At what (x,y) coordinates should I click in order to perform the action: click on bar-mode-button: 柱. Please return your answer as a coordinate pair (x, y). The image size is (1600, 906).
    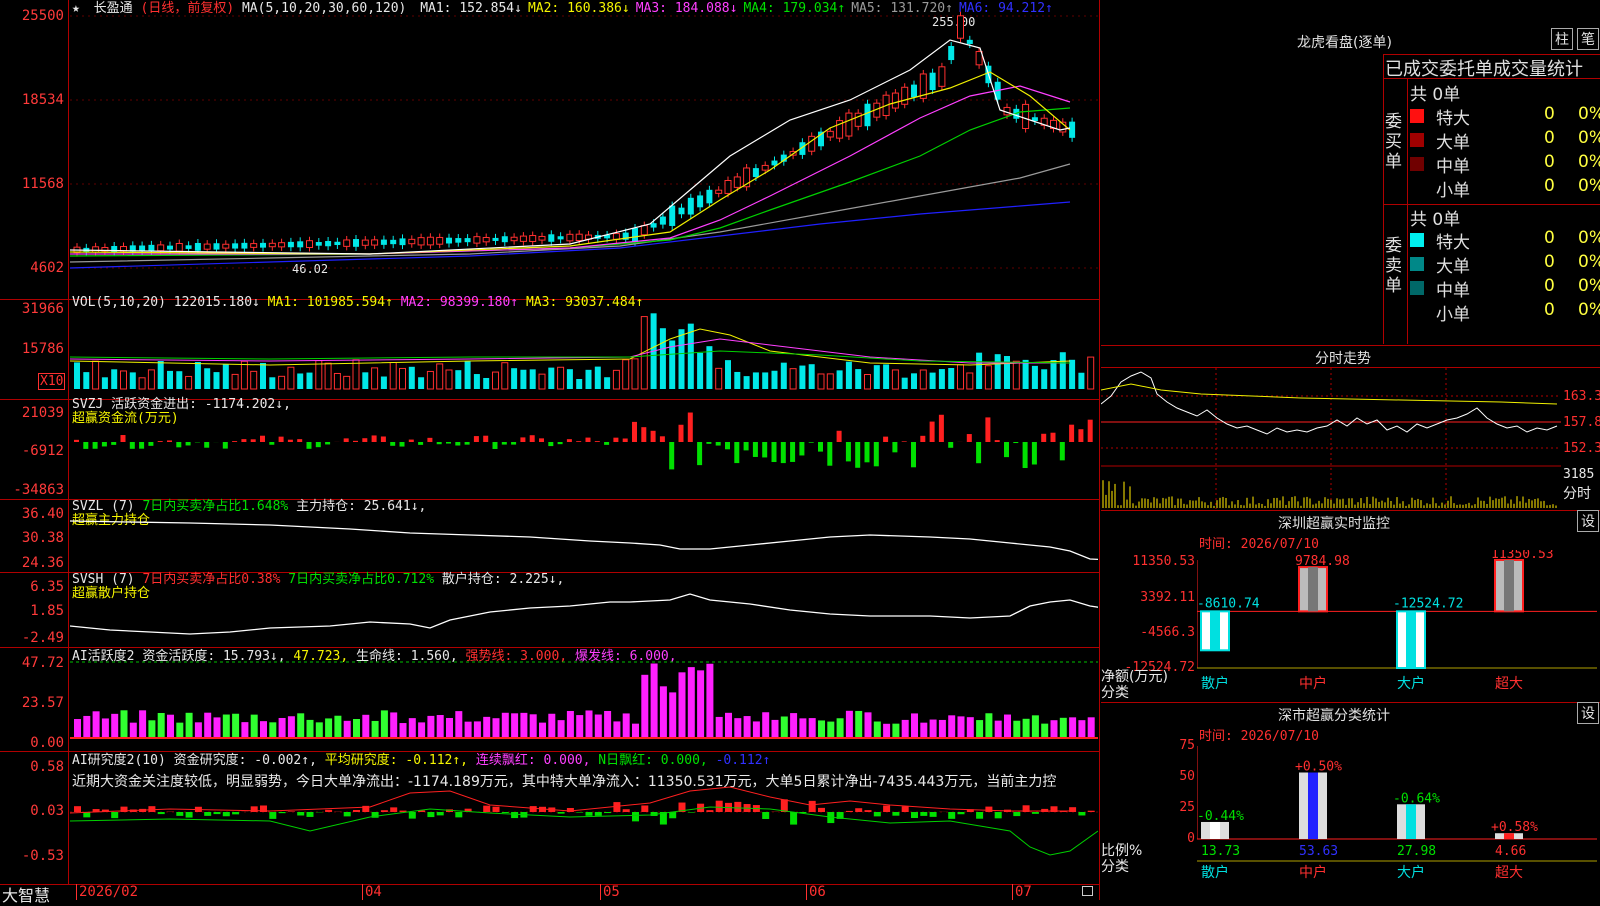
    Looking at the image, I should click on (1562, 39).